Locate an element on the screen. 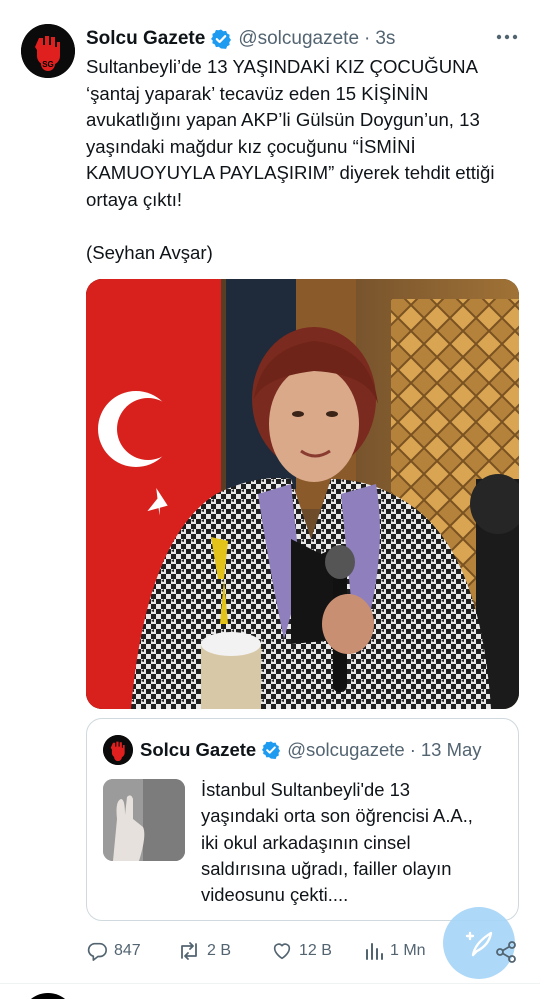 The width and height of the screenshot is (540, 999). quoted-date: 13 May is located at coordinates (451, 749).